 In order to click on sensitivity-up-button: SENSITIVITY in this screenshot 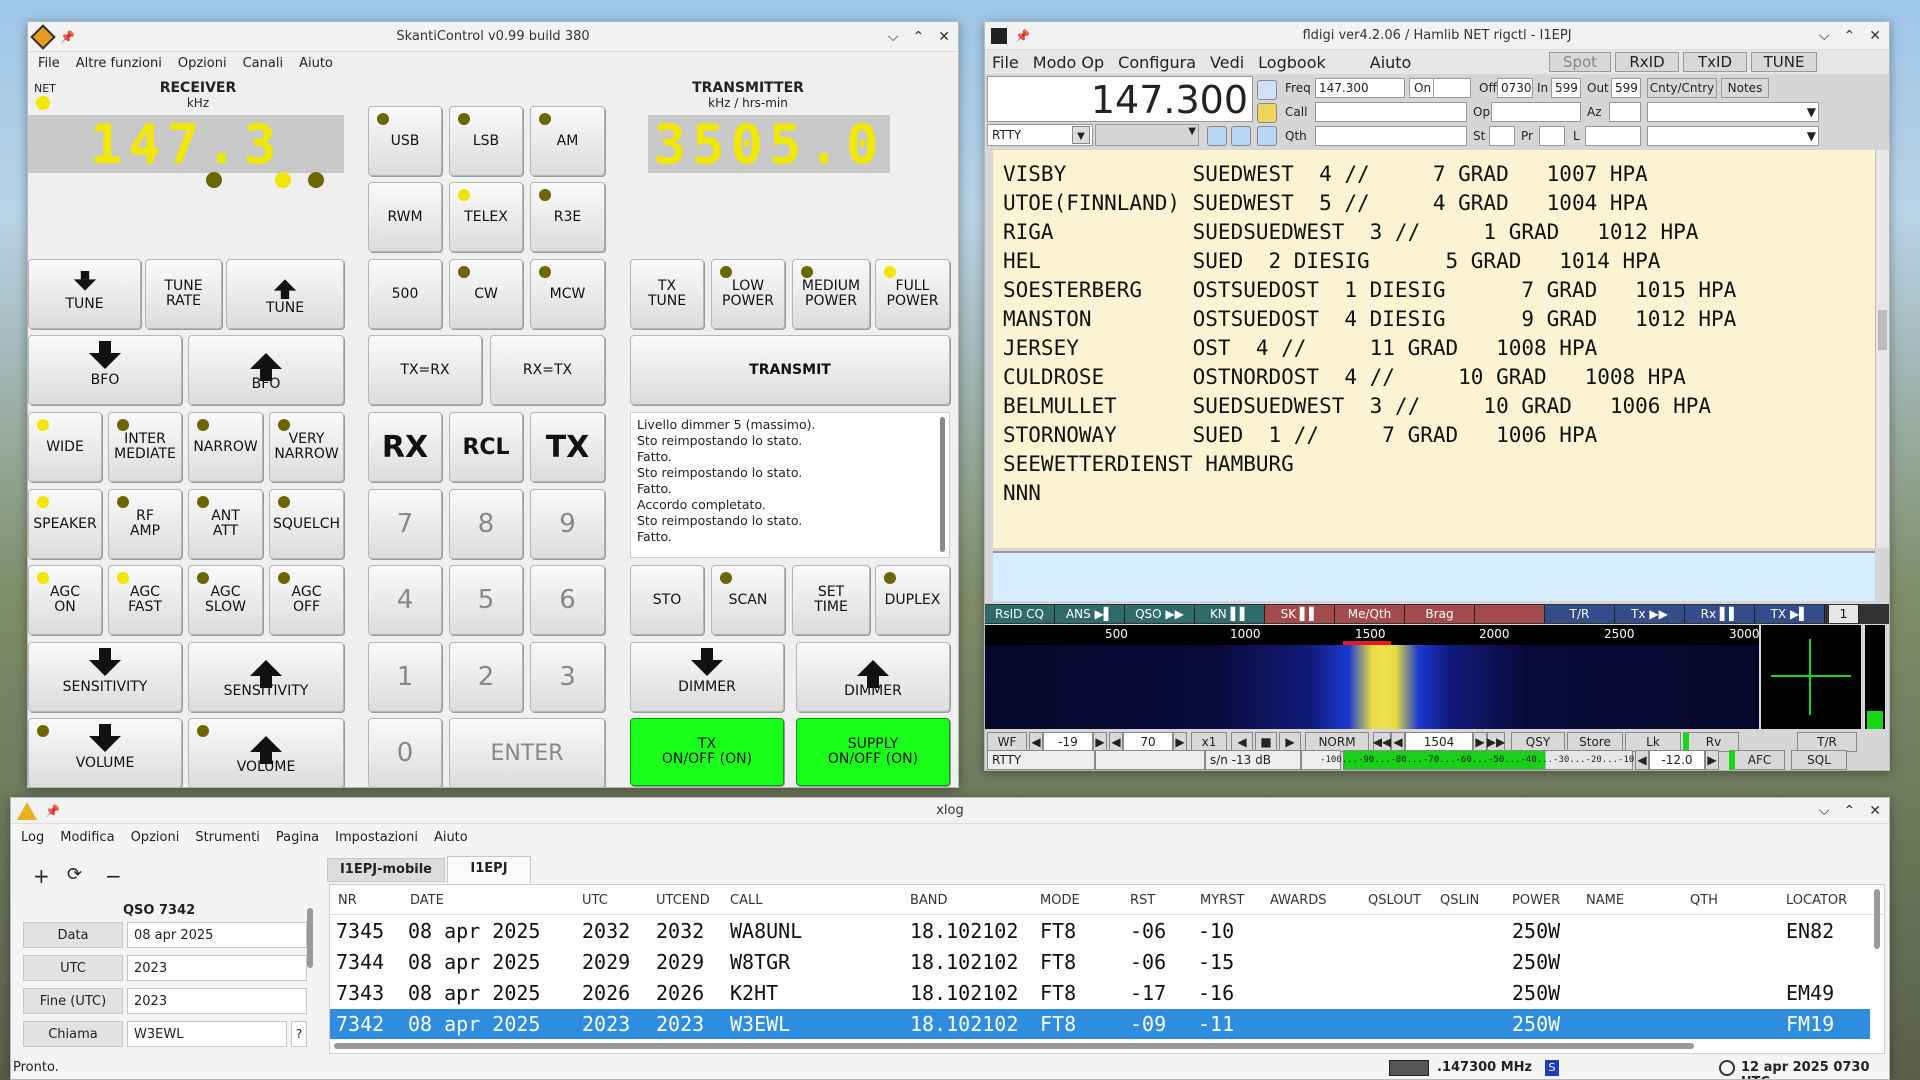, I will do `click(266, 677)`.